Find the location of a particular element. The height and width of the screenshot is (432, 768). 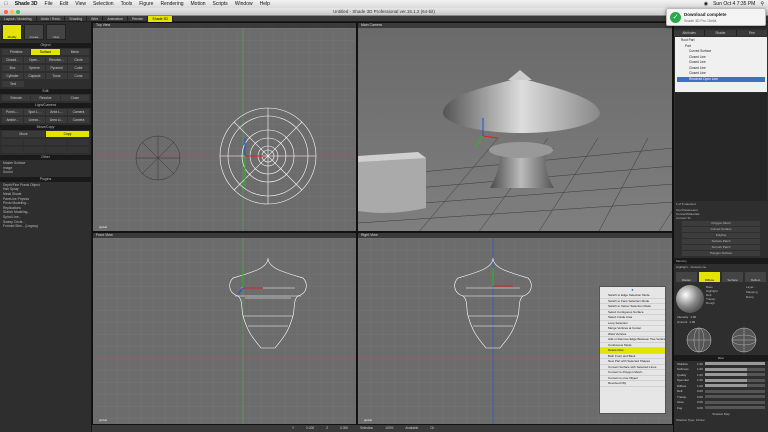

mat-tab-master: Master is located at coordinates (686, 277).